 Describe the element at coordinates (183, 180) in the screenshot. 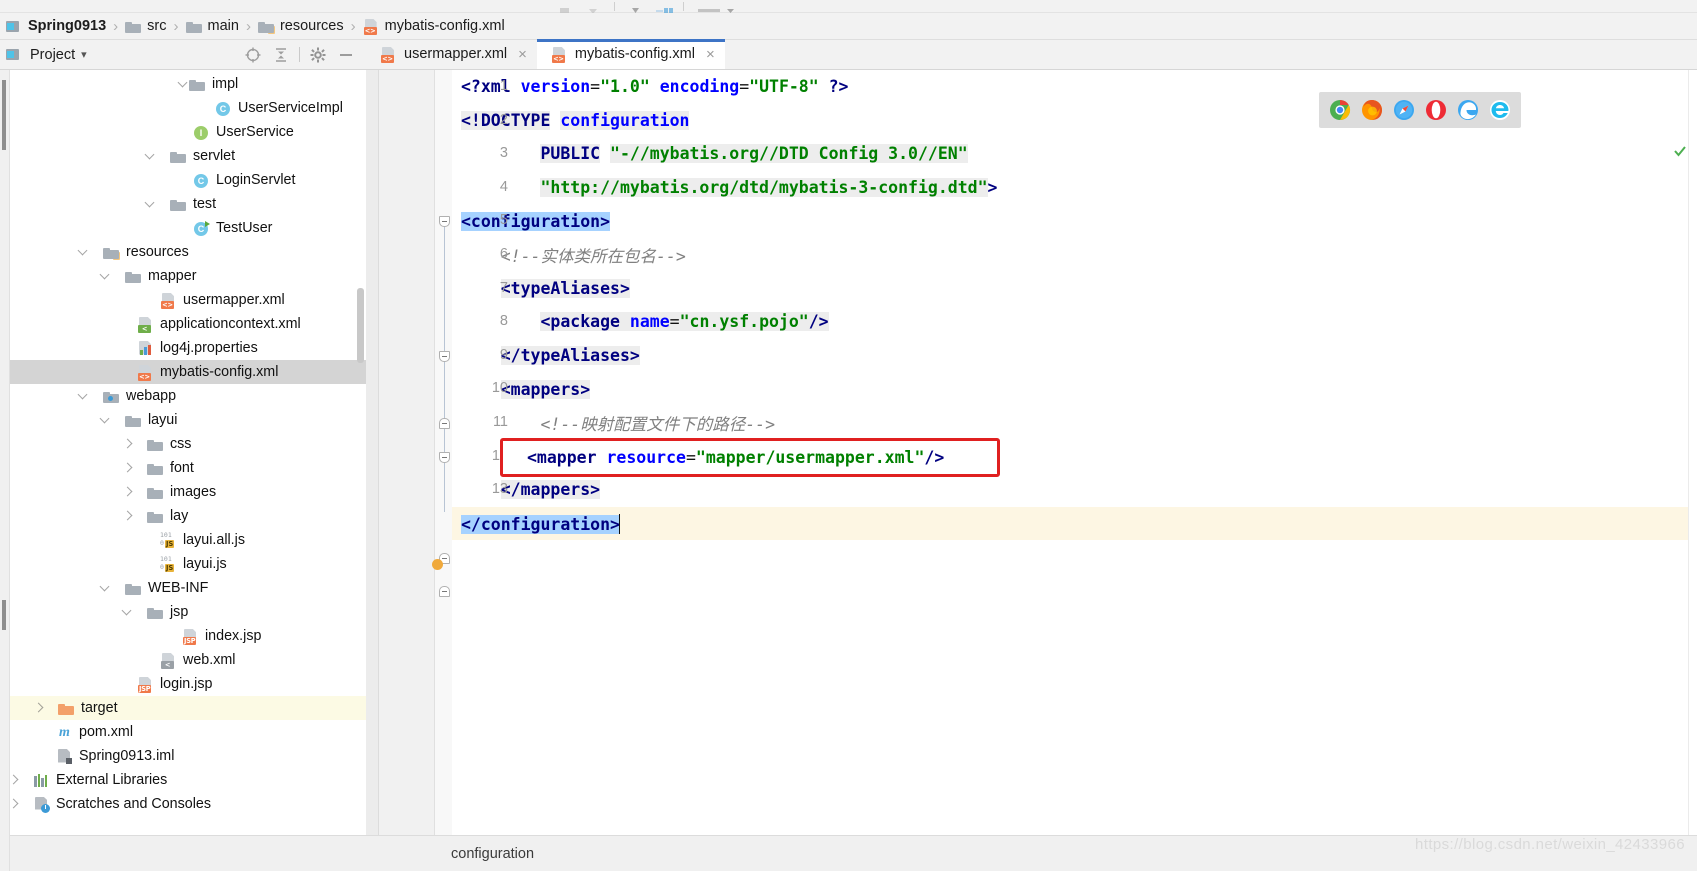

I see `tree-item-loginservlet: C LoginServlet` at that location.